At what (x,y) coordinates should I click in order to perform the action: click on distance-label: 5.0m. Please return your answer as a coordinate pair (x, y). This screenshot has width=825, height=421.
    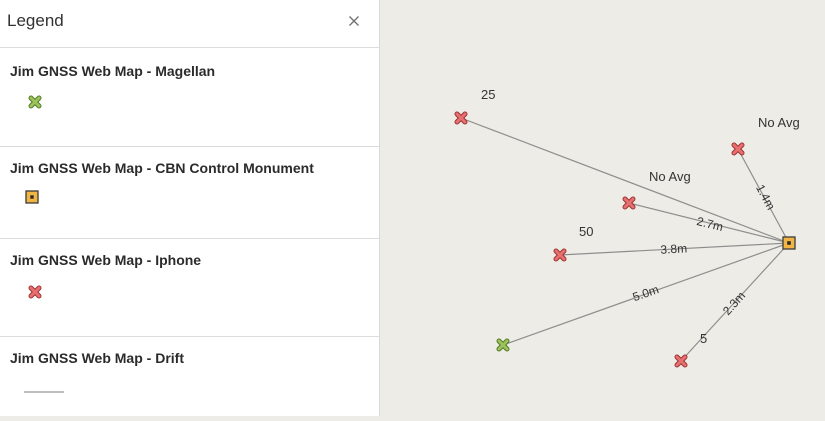
    Looking at the image, I should click on (646, 293).